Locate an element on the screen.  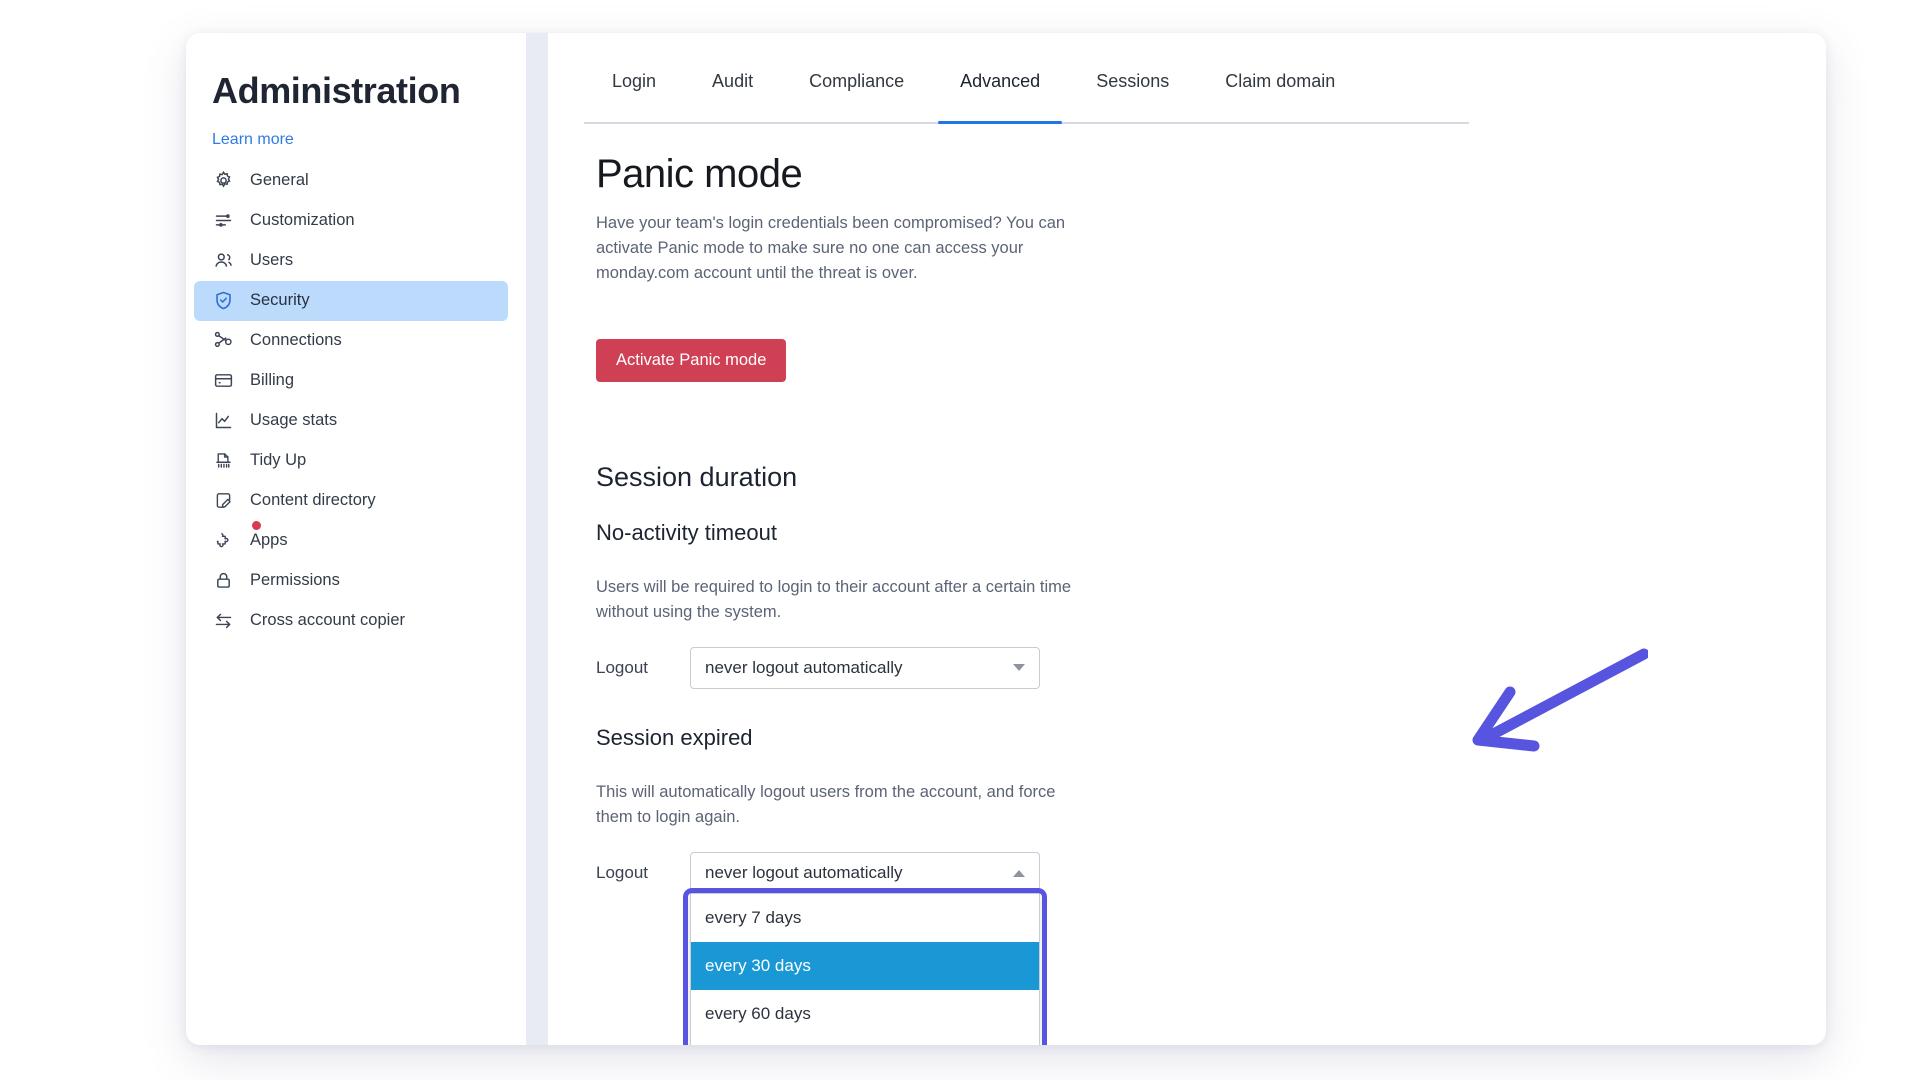
sidebar-item-label: Usage stats is located at coordinates (294, 420).